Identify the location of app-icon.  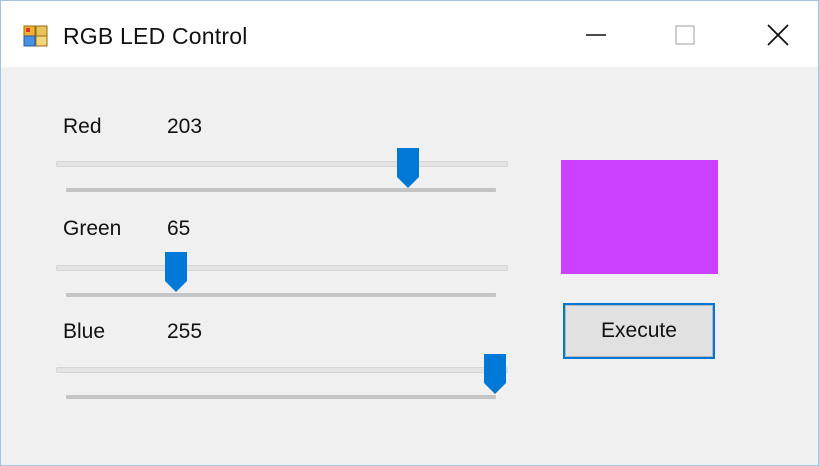
(36, 36).